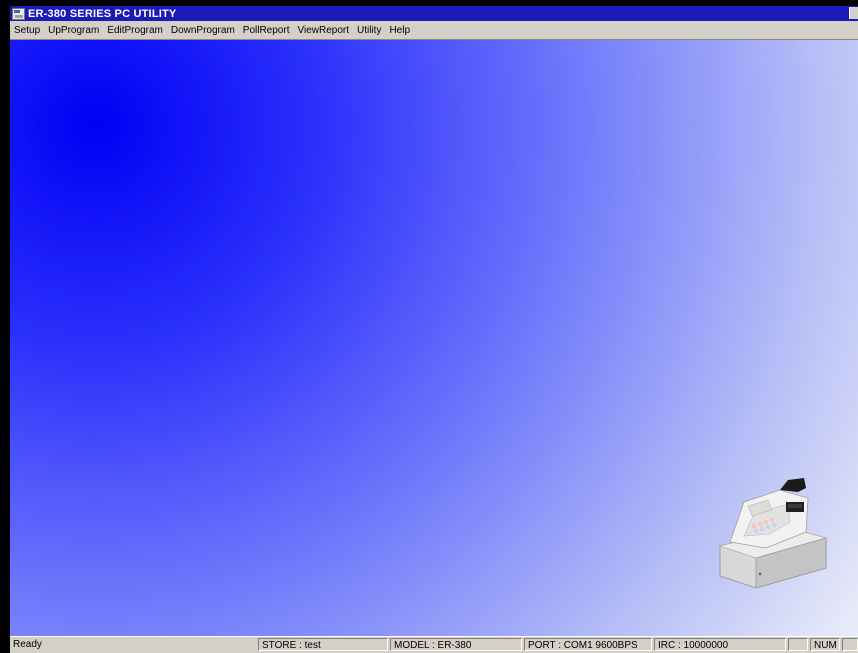 The image size is (858, 653). What do you see at coordinates (203, 30) in the screenshot?
I see `menu-downprogram: DownProgram` at bounding box center [203, 30].